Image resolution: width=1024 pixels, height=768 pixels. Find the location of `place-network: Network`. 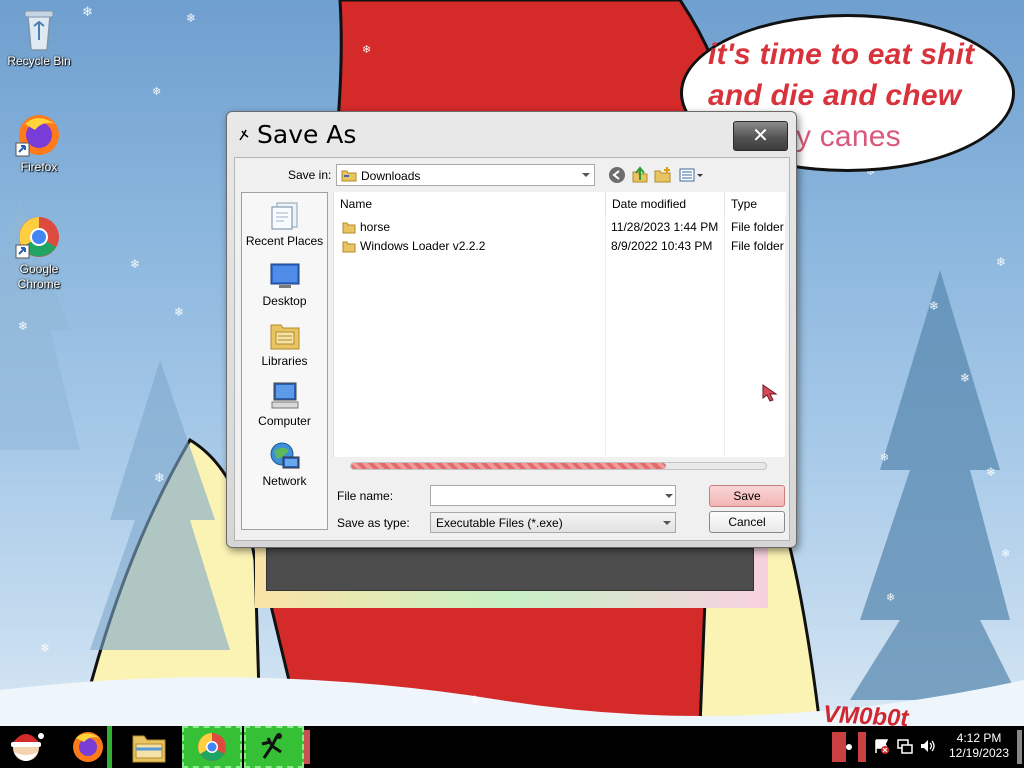

place-network: Network is located at coordinates (284, 464).